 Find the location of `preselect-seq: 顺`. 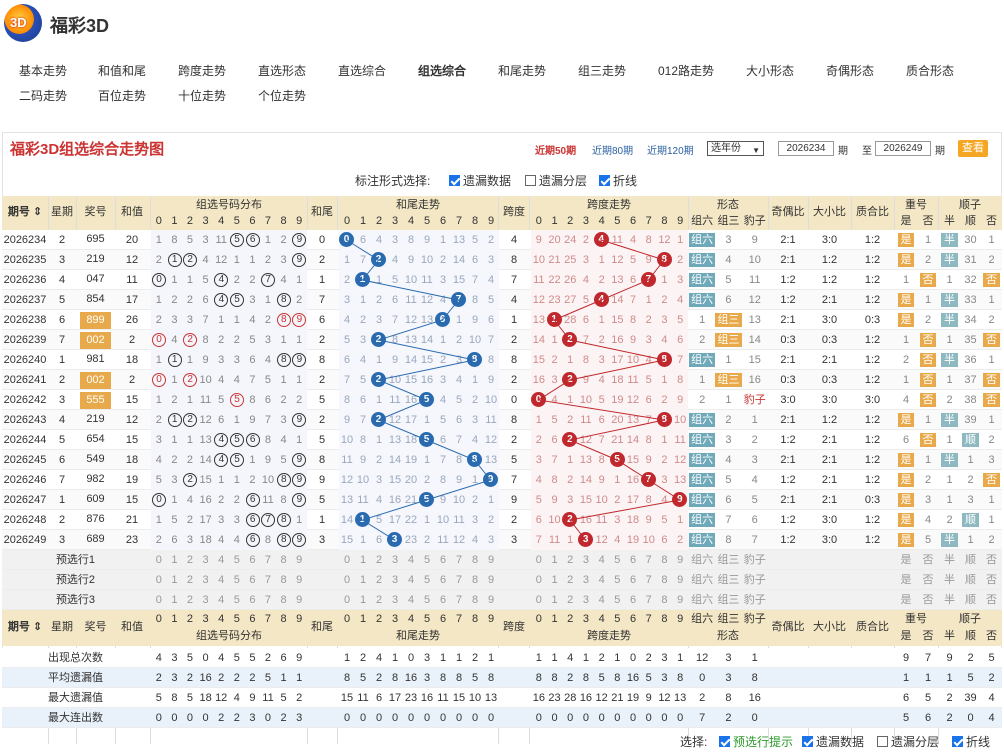

preselect-seq: 顺 is located at coordinates (970, 600).